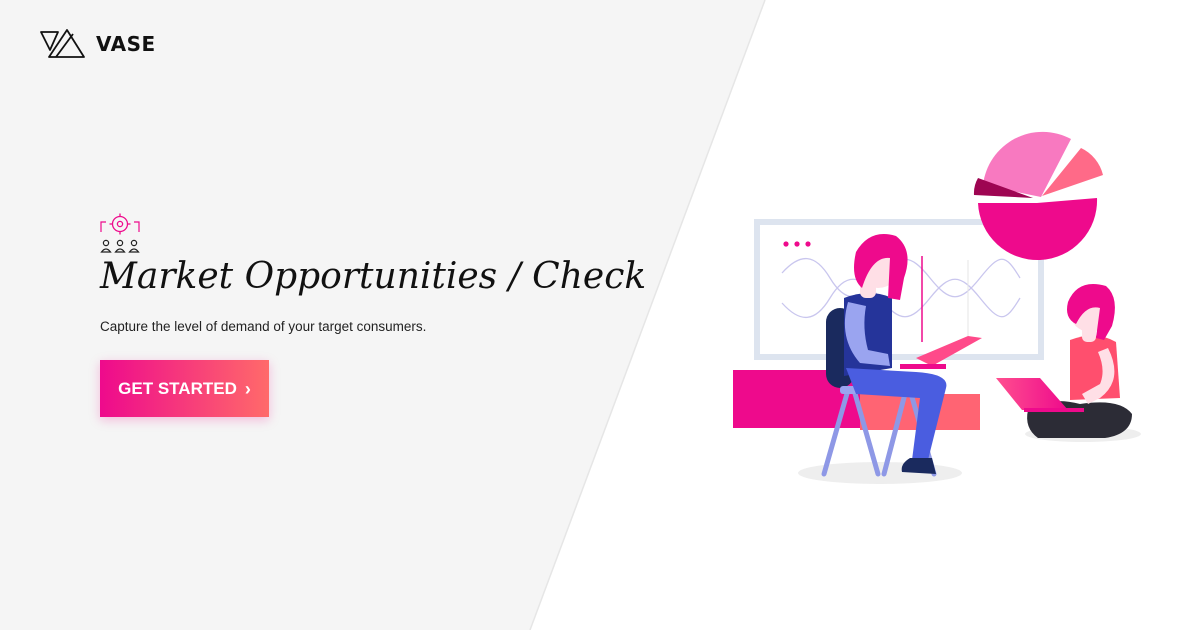  What do you see at coordinates (373, 276) in the screenshot?
I see `page-title: Market Opportunities / Check` at bounding box center [373, 276].